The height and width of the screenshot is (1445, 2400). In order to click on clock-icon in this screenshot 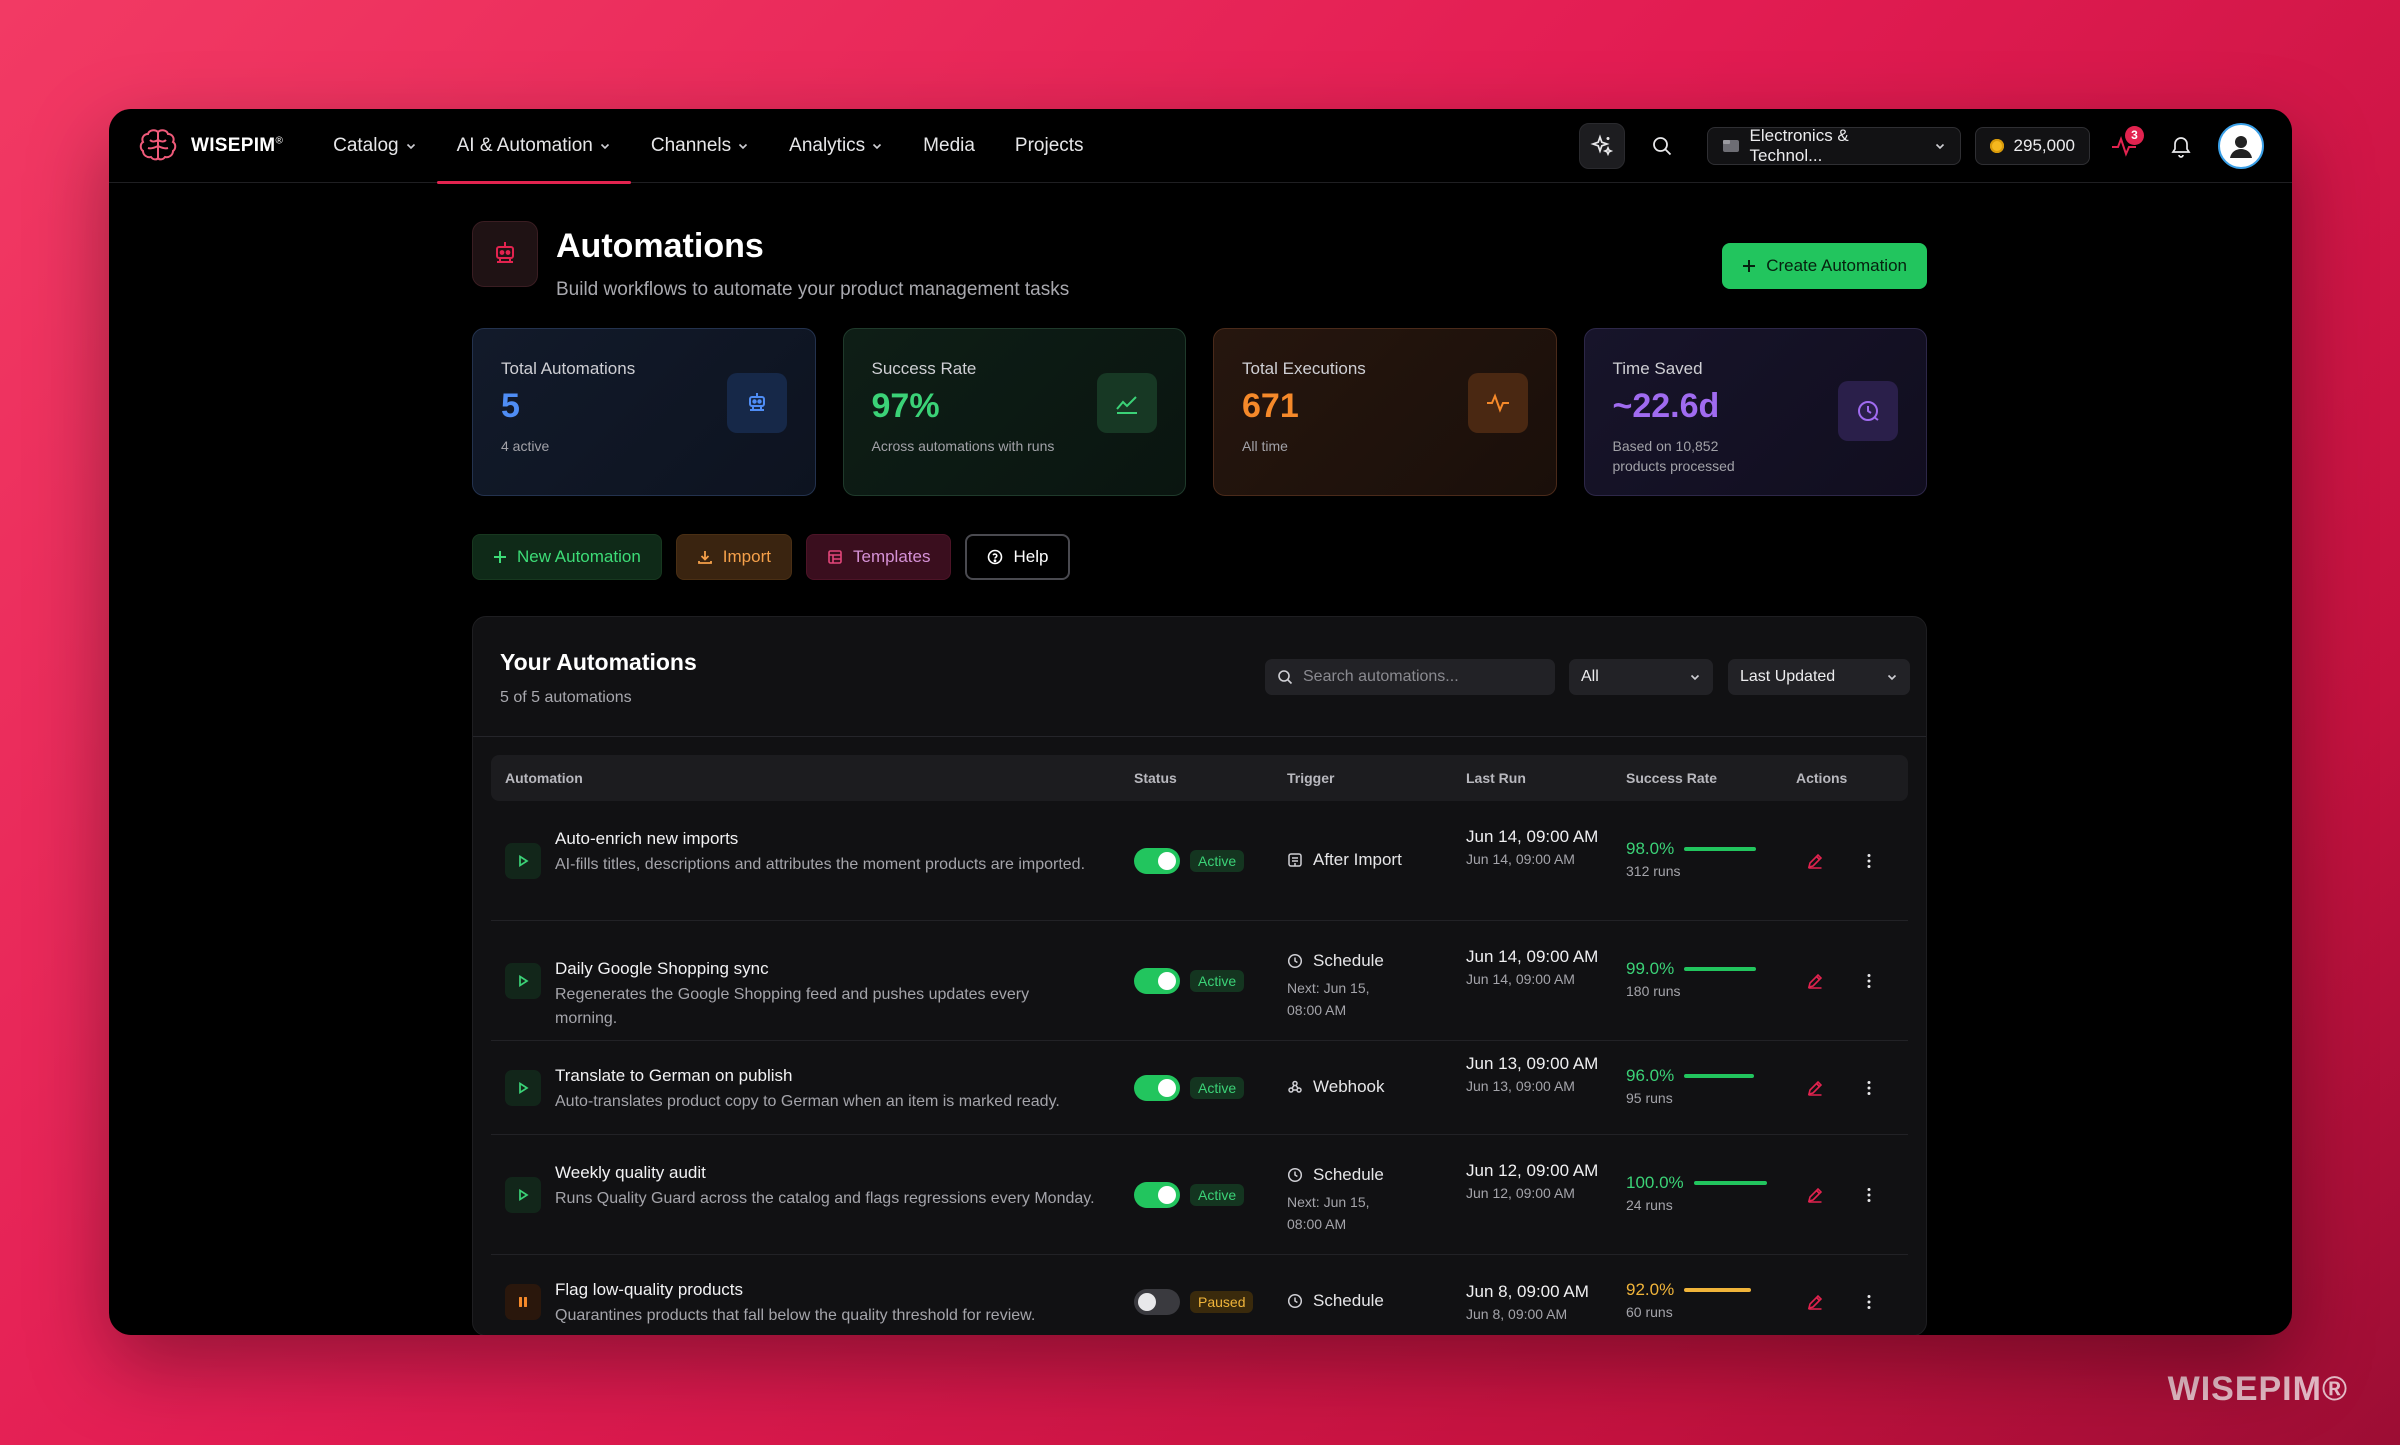, I will do `click(1295, 961)`.